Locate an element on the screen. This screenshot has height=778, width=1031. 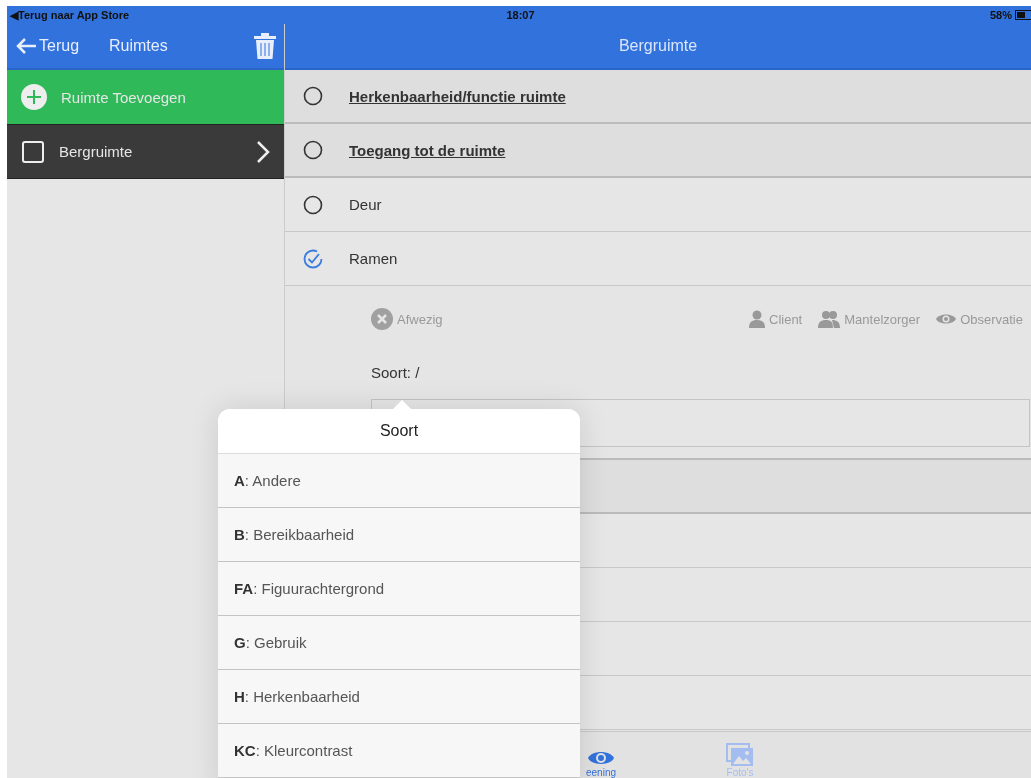
sidebar-title: Ruimtes is located at coordinates (138, 46).